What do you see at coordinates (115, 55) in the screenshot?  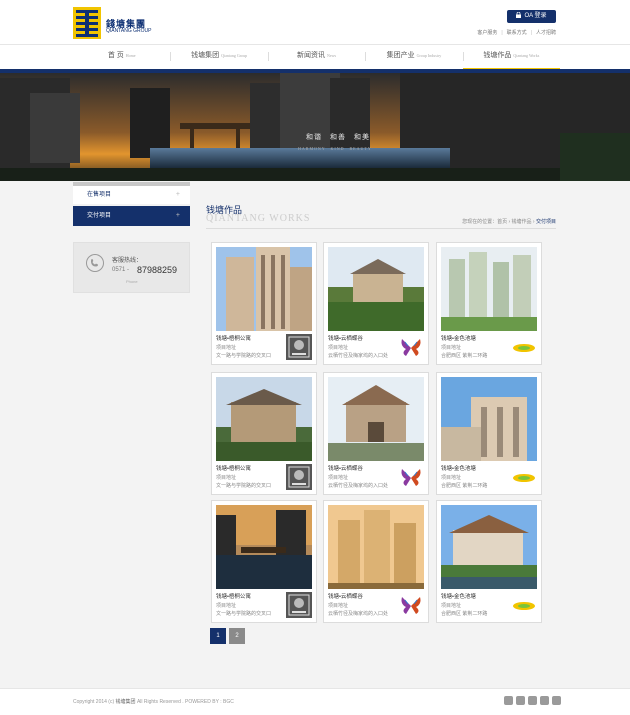 I see `nav-label: 首 页` at bounding box center [115, 55].